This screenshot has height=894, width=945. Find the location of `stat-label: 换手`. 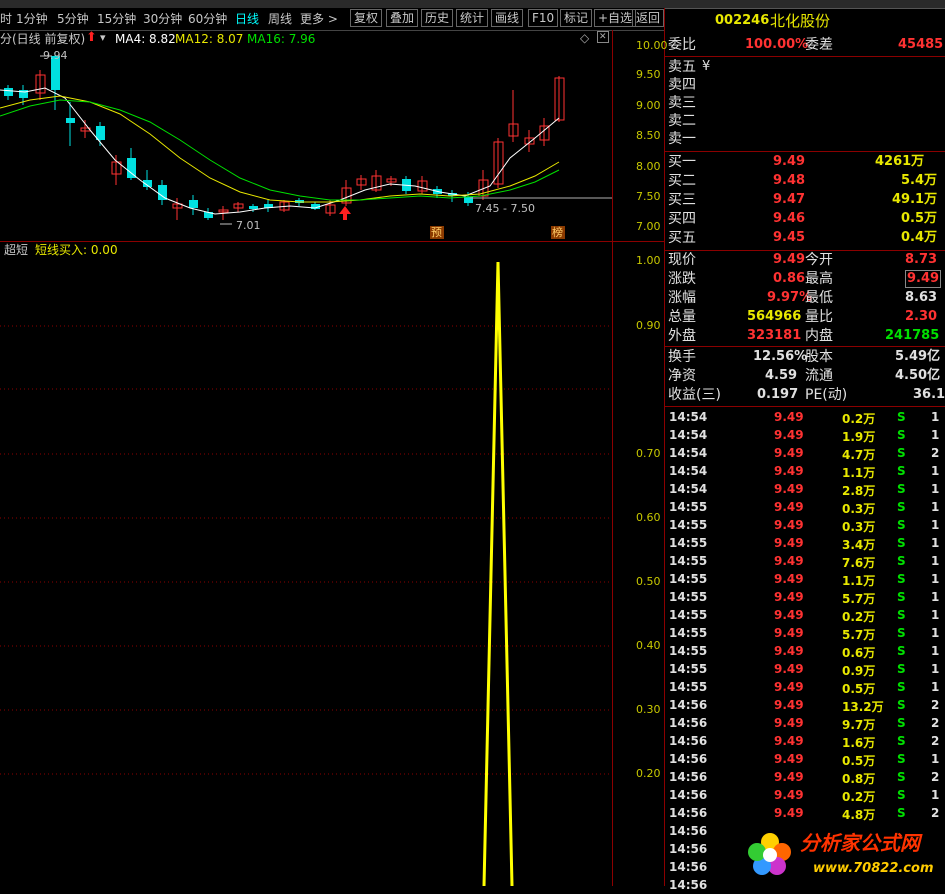

stat-label: 换手 is located at coordinates (682, 357).